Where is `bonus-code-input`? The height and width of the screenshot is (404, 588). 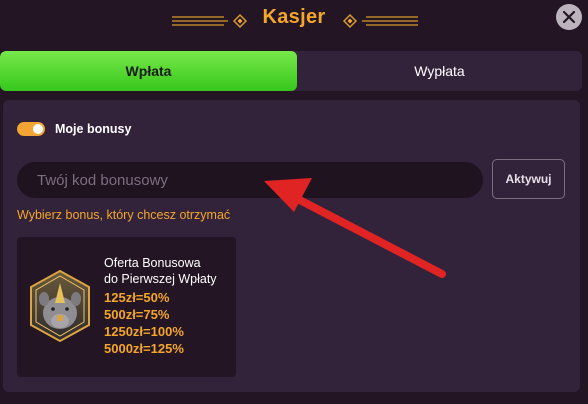
bonus-code-input is located at coordinates (250, 180).